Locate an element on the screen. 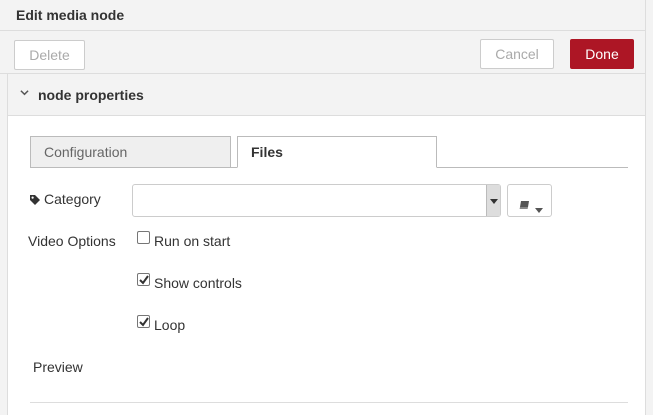  caret-down-icon is located at coordinates (539, 208).